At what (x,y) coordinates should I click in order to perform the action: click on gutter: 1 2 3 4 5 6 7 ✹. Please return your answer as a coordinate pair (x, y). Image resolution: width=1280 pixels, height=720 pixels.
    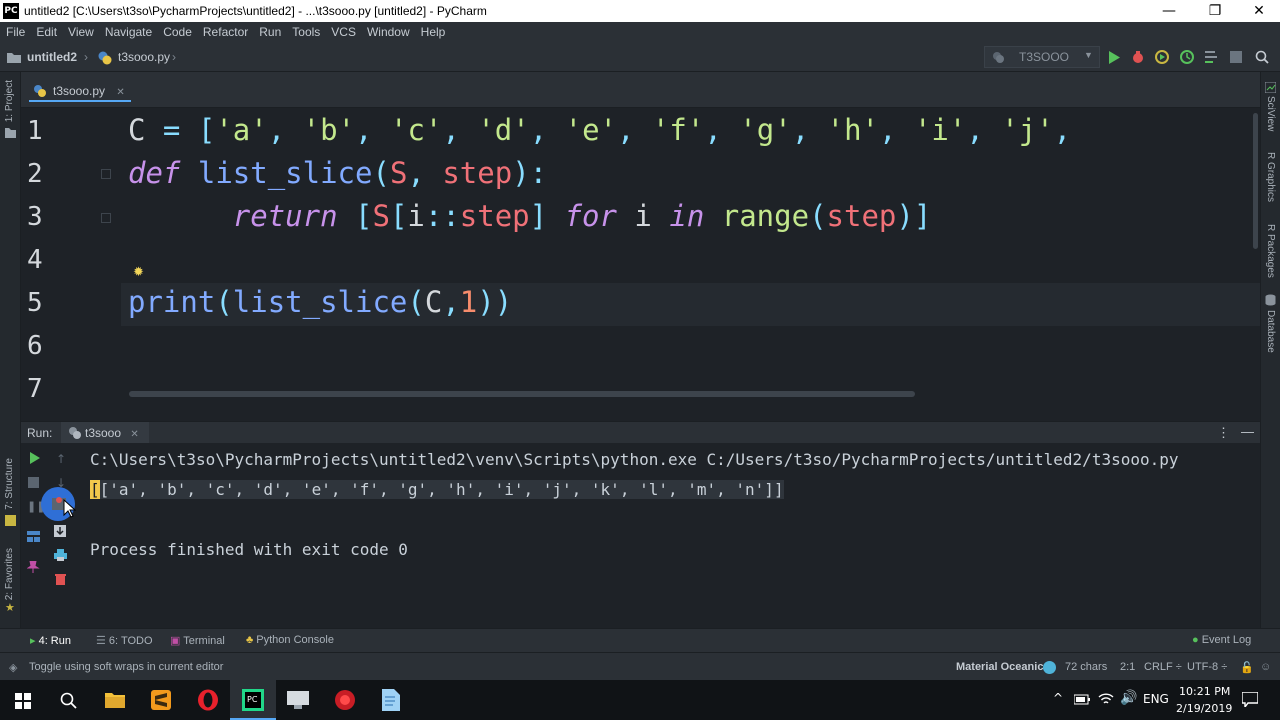
    Looking at the image, I should click on (82, 255).